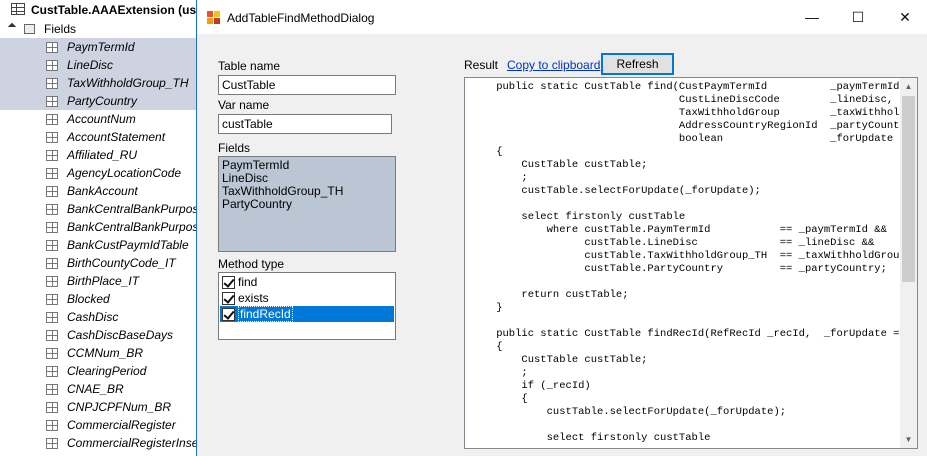  I want to click on tree-field-item: CCMNum_BR, so click(98, 353).